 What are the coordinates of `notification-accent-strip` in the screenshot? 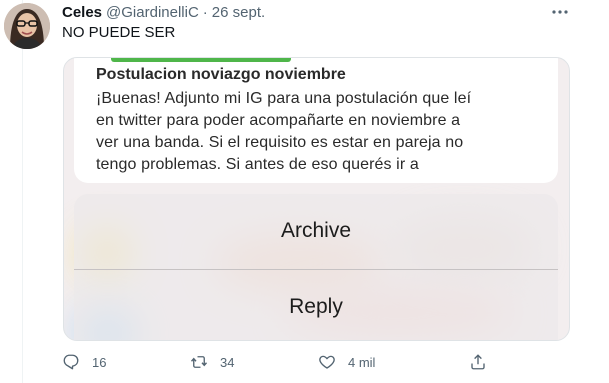 It's located at (201, 60).